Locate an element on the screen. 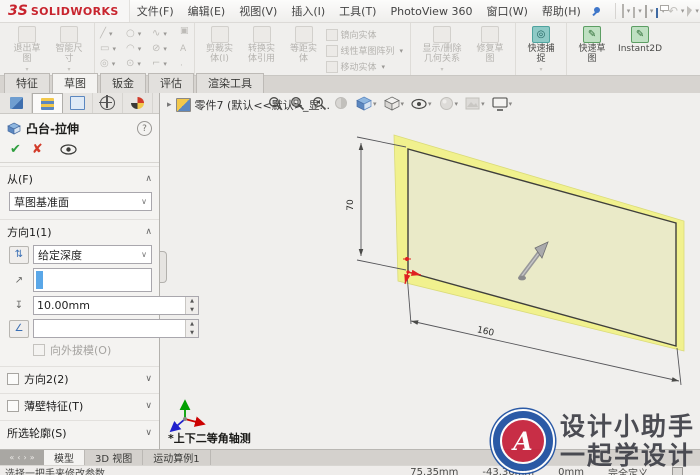  draft-icon: ∠ is located at coordinates (19, 328).